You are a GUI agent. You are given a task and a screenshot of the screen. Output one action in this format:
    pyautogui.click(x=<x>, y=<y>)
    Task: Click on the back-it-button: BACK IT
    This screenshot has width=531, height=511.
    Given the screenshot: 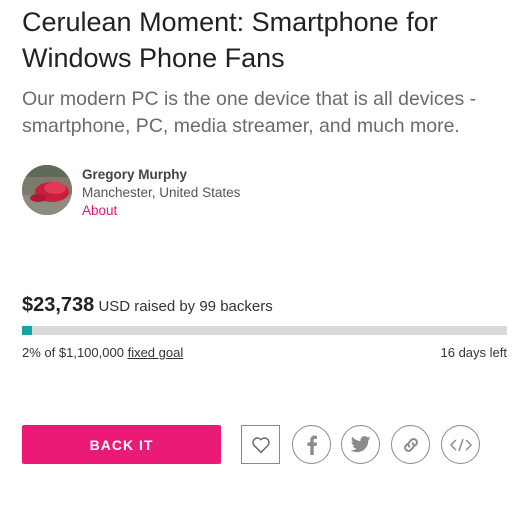 What is the action you would take?
    pyautogui.click(x=121, y=444)
    